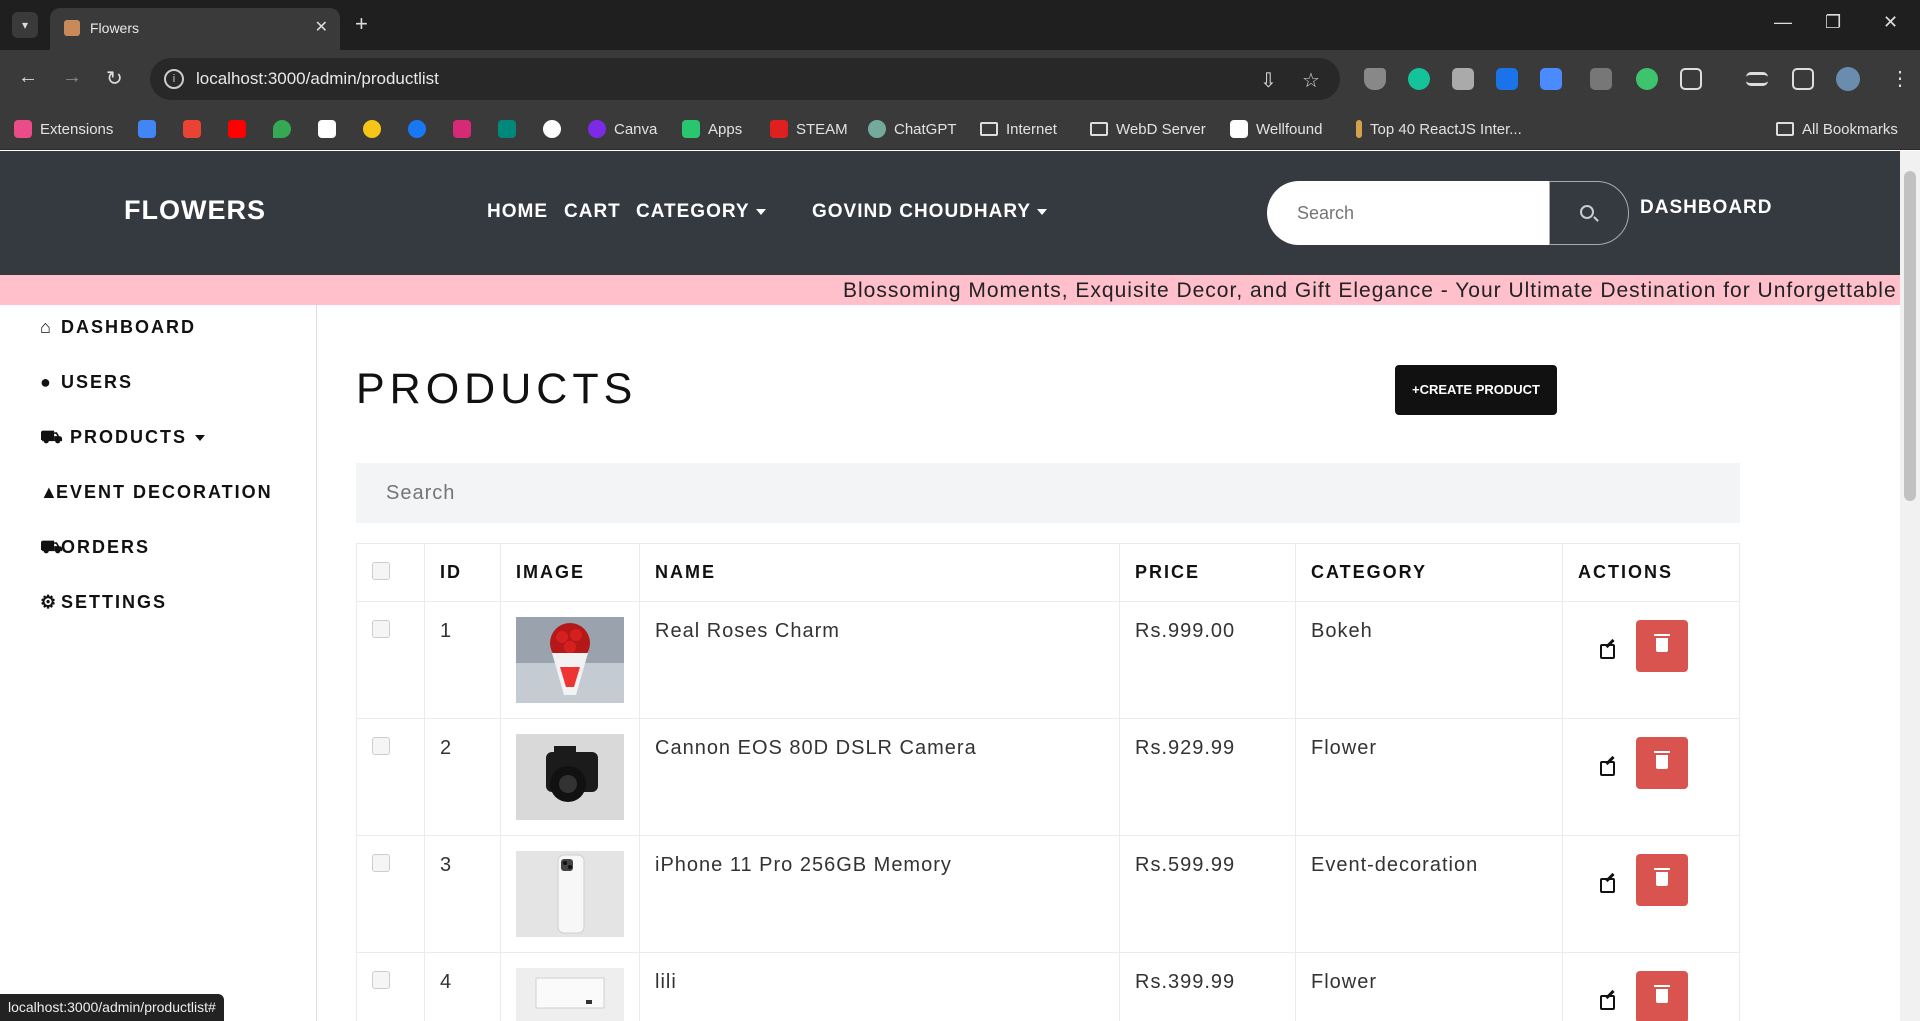 The height and width of the screenshot is (1021, 1920). What do you see at coordinates (1662, 877) in the screenshot?
I see `trash-icon` at bounding box center [1662, 877].